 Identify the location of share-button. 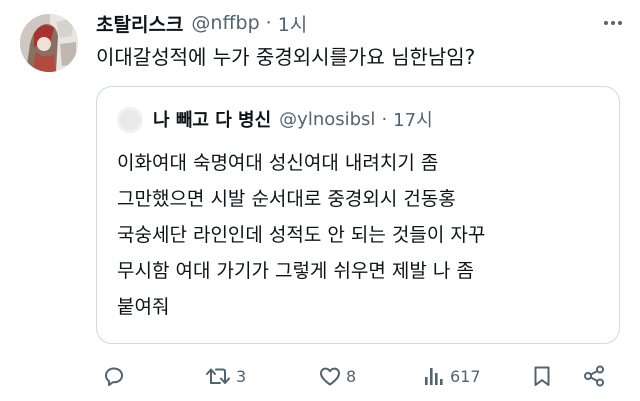
(594, 376).